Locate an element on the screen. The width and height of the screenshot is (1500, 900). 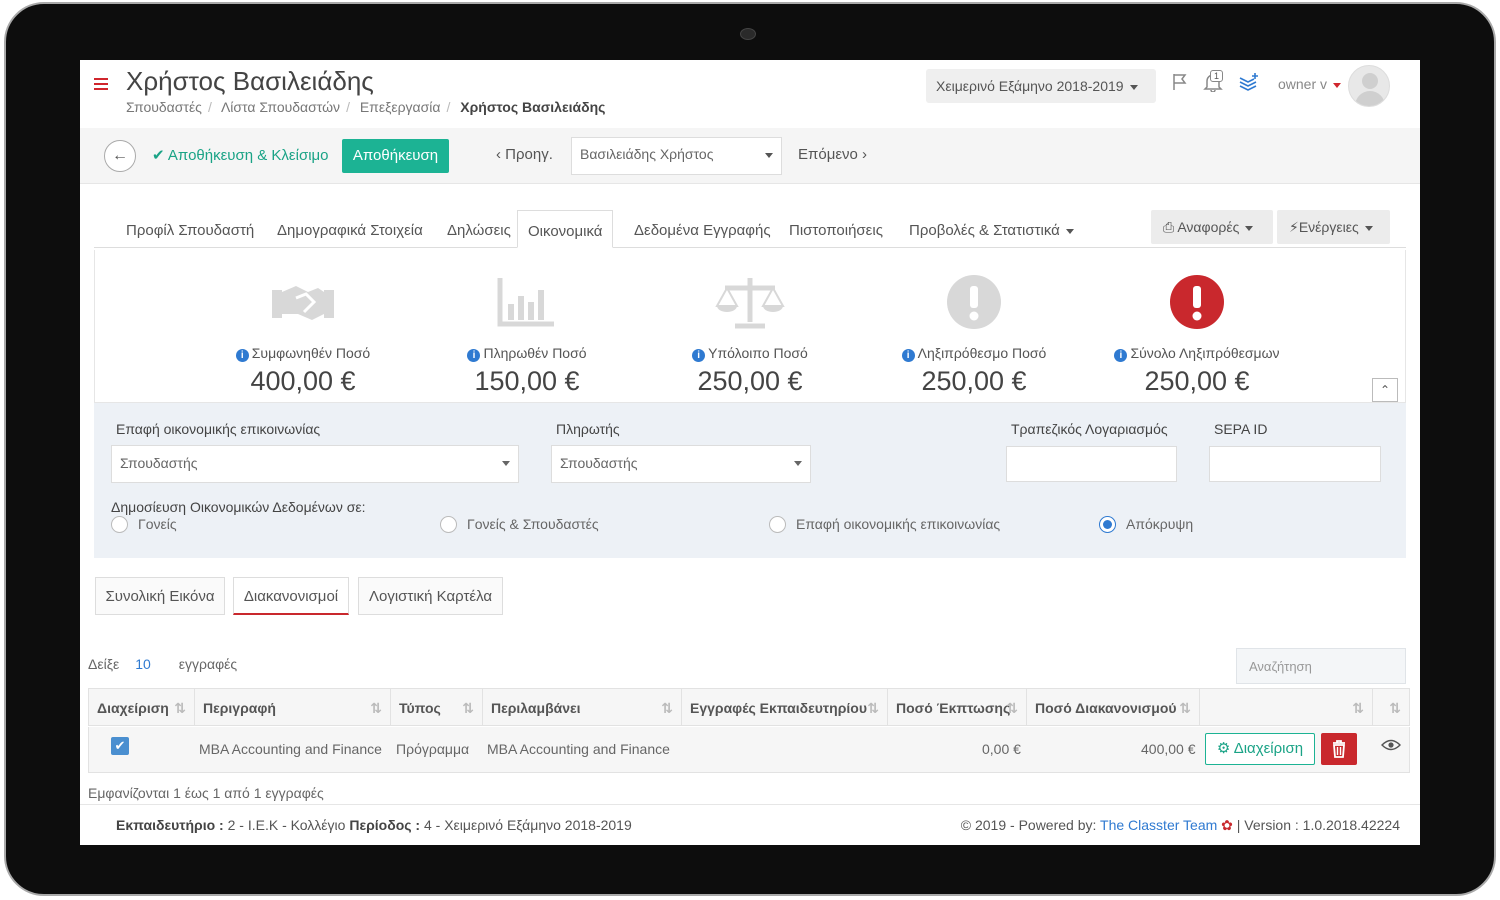
manage-button: ⚙ Διαχείριση is located at coordinates (1260, 749).